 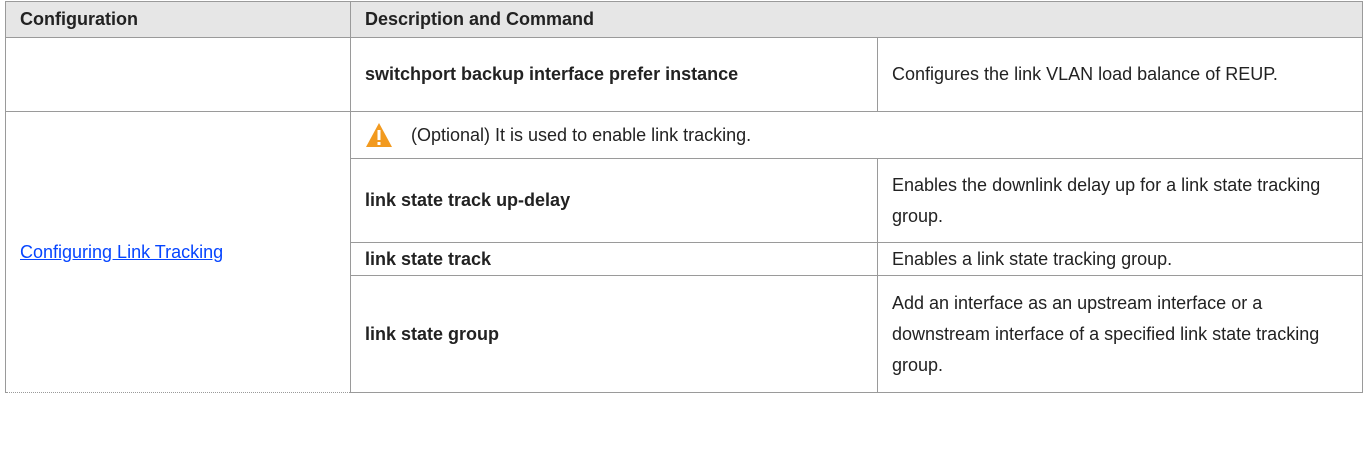 What do you see at coordinates (614, 334) in the screenshot?
I see `command-cell: link state group` at bounding box center [614, 334].